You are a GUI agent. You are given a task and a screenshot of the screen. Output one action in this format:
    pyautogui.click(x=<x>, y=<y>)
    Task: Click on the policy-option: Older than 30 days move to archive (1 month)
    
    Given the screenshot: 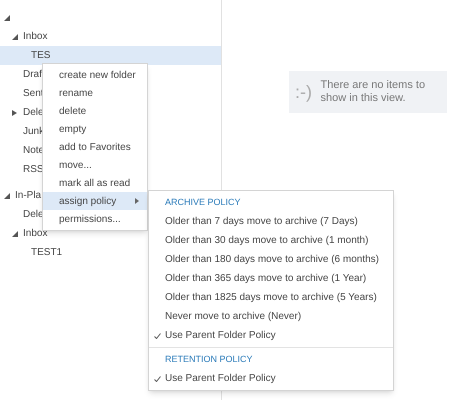 What is the action you would take?
    pyautogui.click(x=260, y=240)
    